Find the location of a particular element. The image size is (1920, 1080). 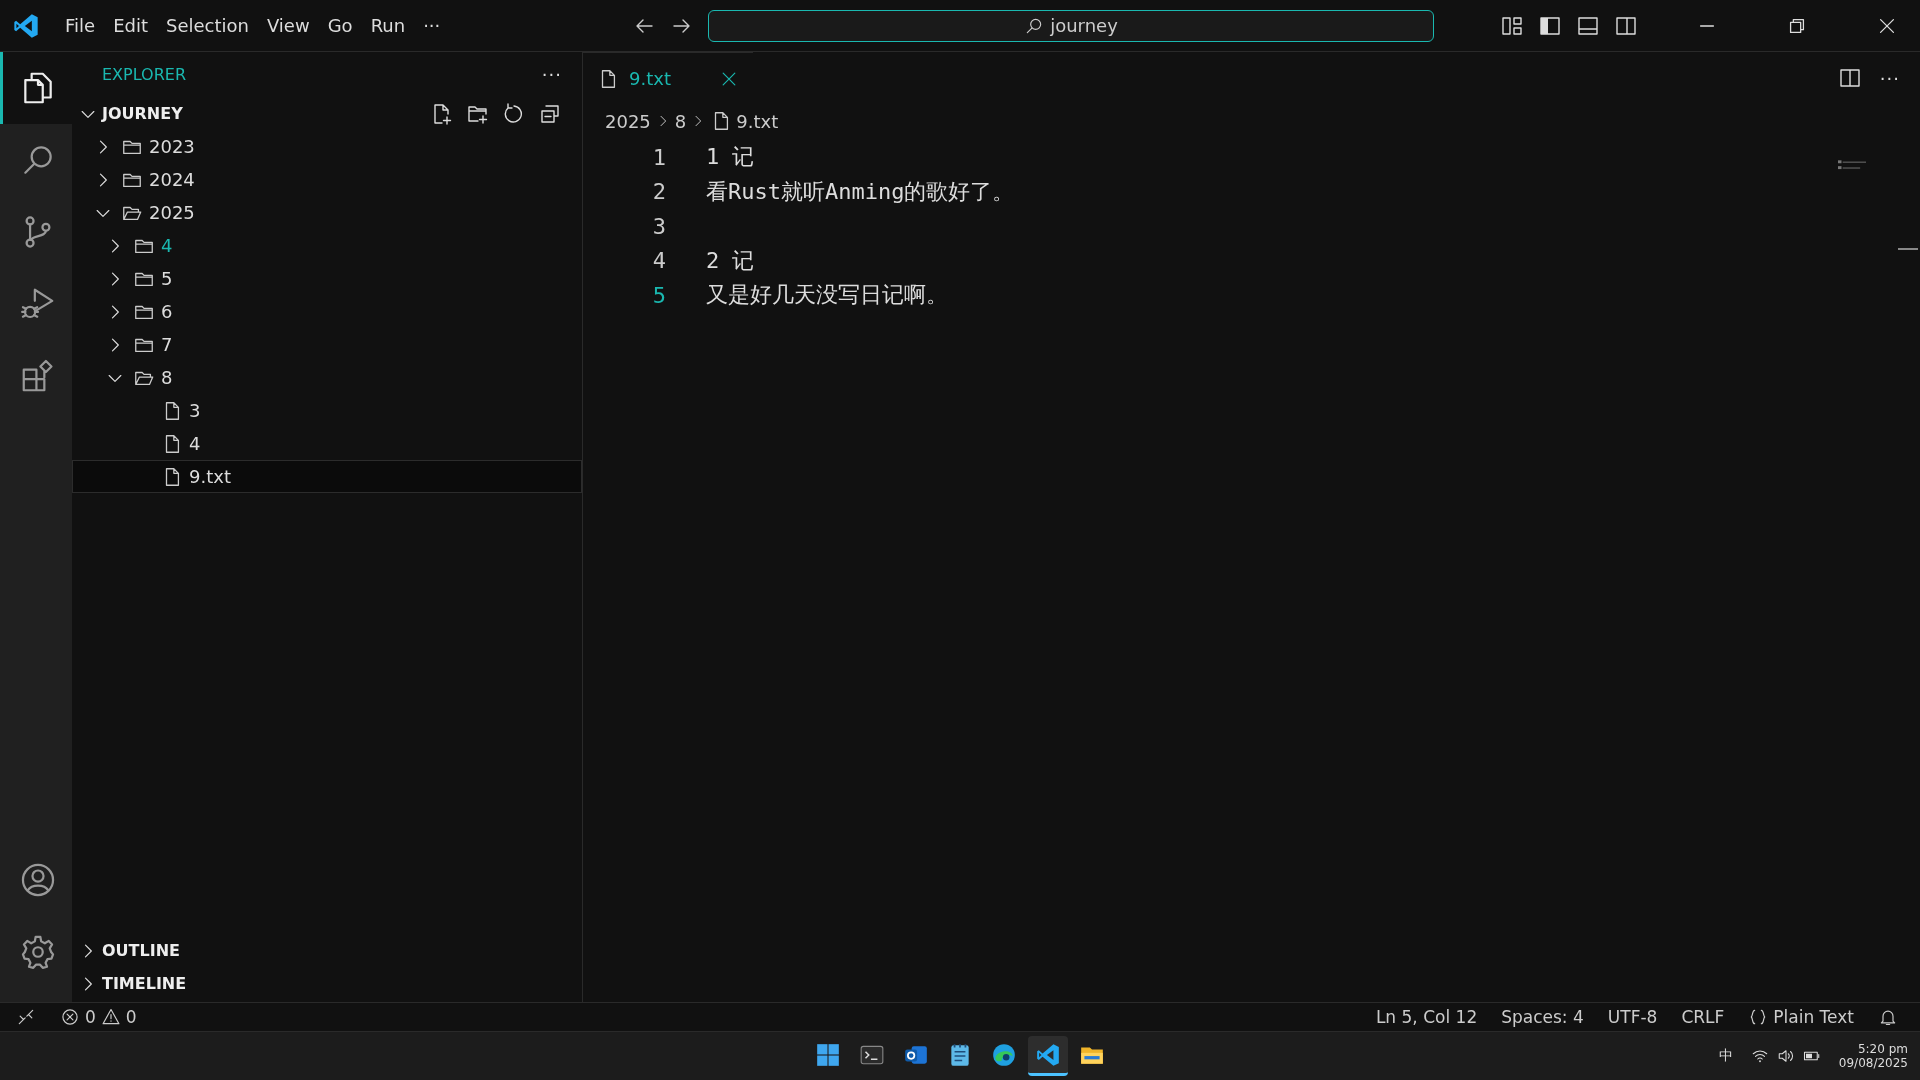

menu-item: Edit is located at coordinates (130, 25).